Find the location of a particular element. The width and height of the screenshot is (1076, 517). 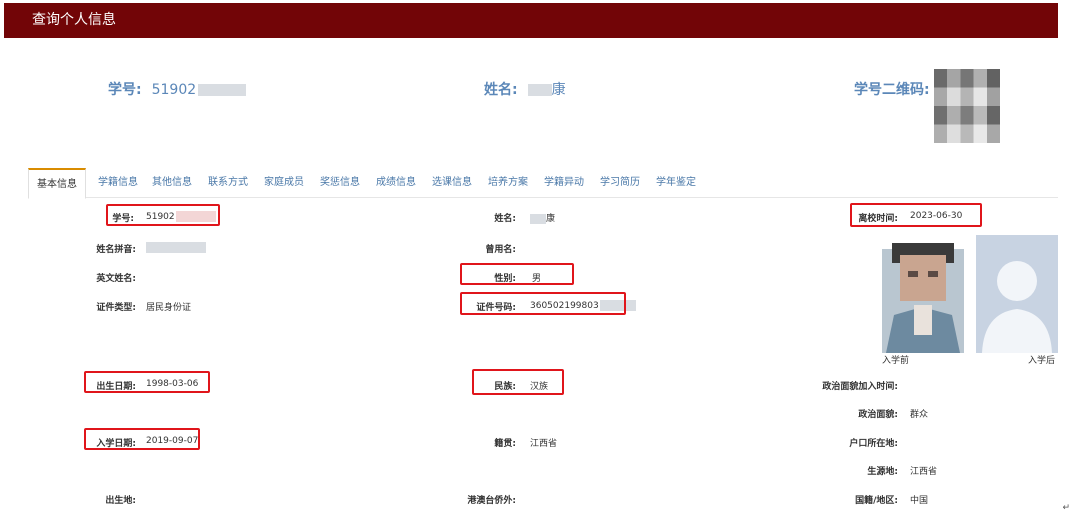

label-name-pinyin: 姓名拼音: is located at coordinates (116, 250).